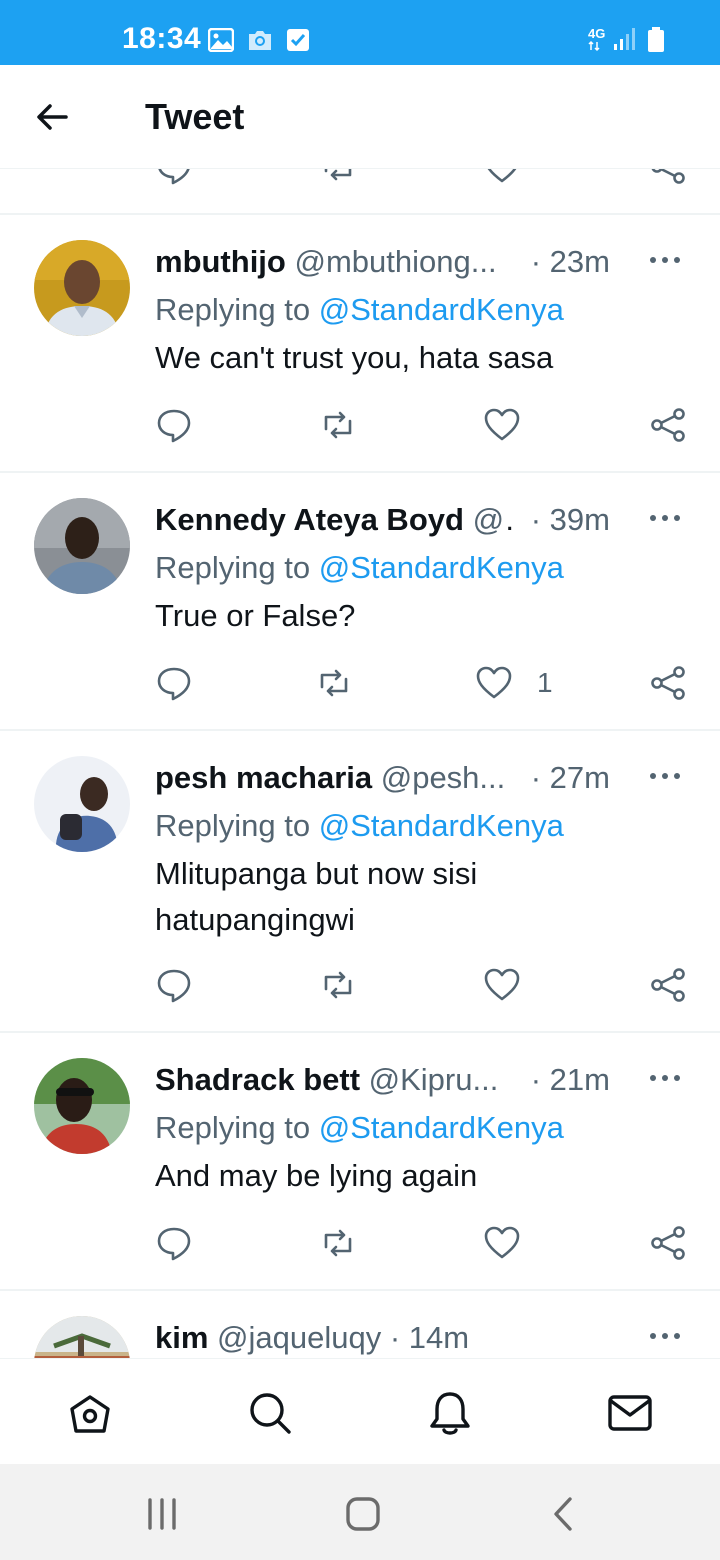 The image size is (720, 1560). What do you see at coordinates (564, 1514) in the screenshot?
I see `back-icon` at bounding box center [564, 1514].